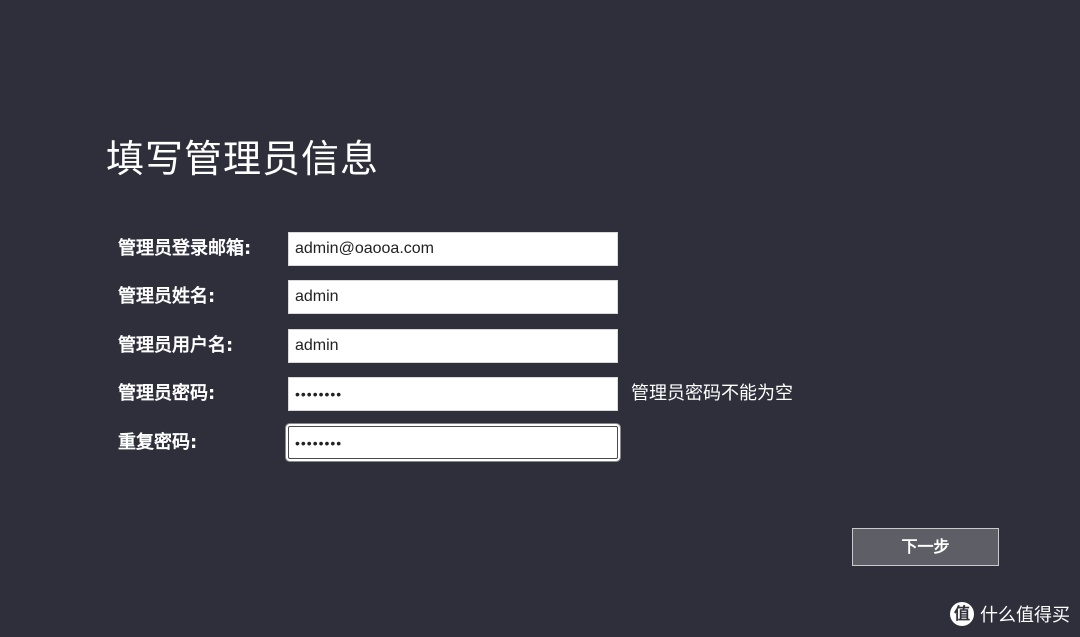 The height and width of the screenshot is (637, 1080). Describe the element at coordinates (243, 159) in the screenshot. I see `page-title: 填写管理员信息` at that location.